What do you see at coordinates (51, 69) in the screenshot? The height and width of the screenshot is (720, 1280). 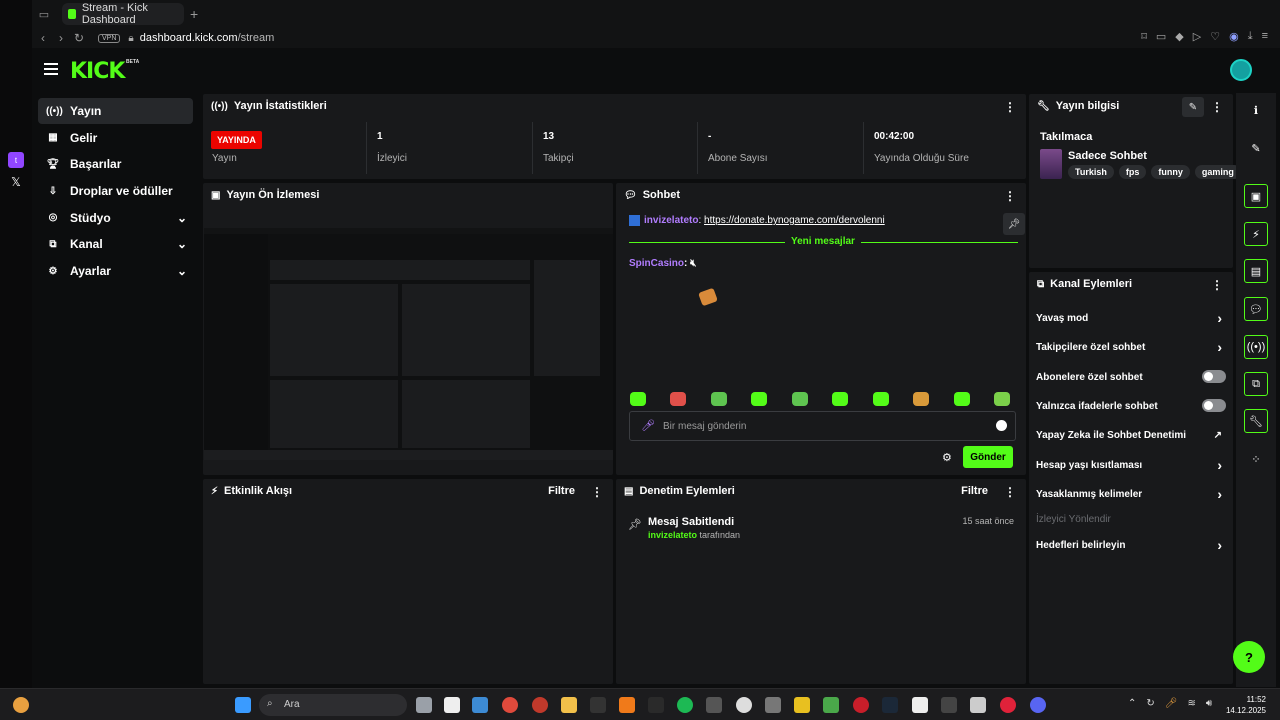 I see `hamburger-icon` at bounding box center [51, 69].